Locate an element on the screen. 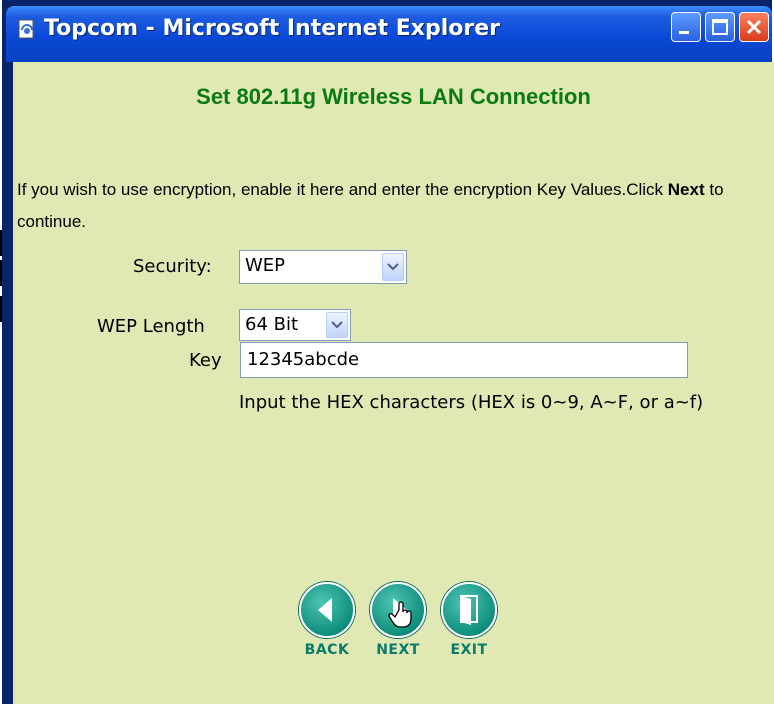  wep-length-select-value: 64 Bit is located at coordinates (272, 324).